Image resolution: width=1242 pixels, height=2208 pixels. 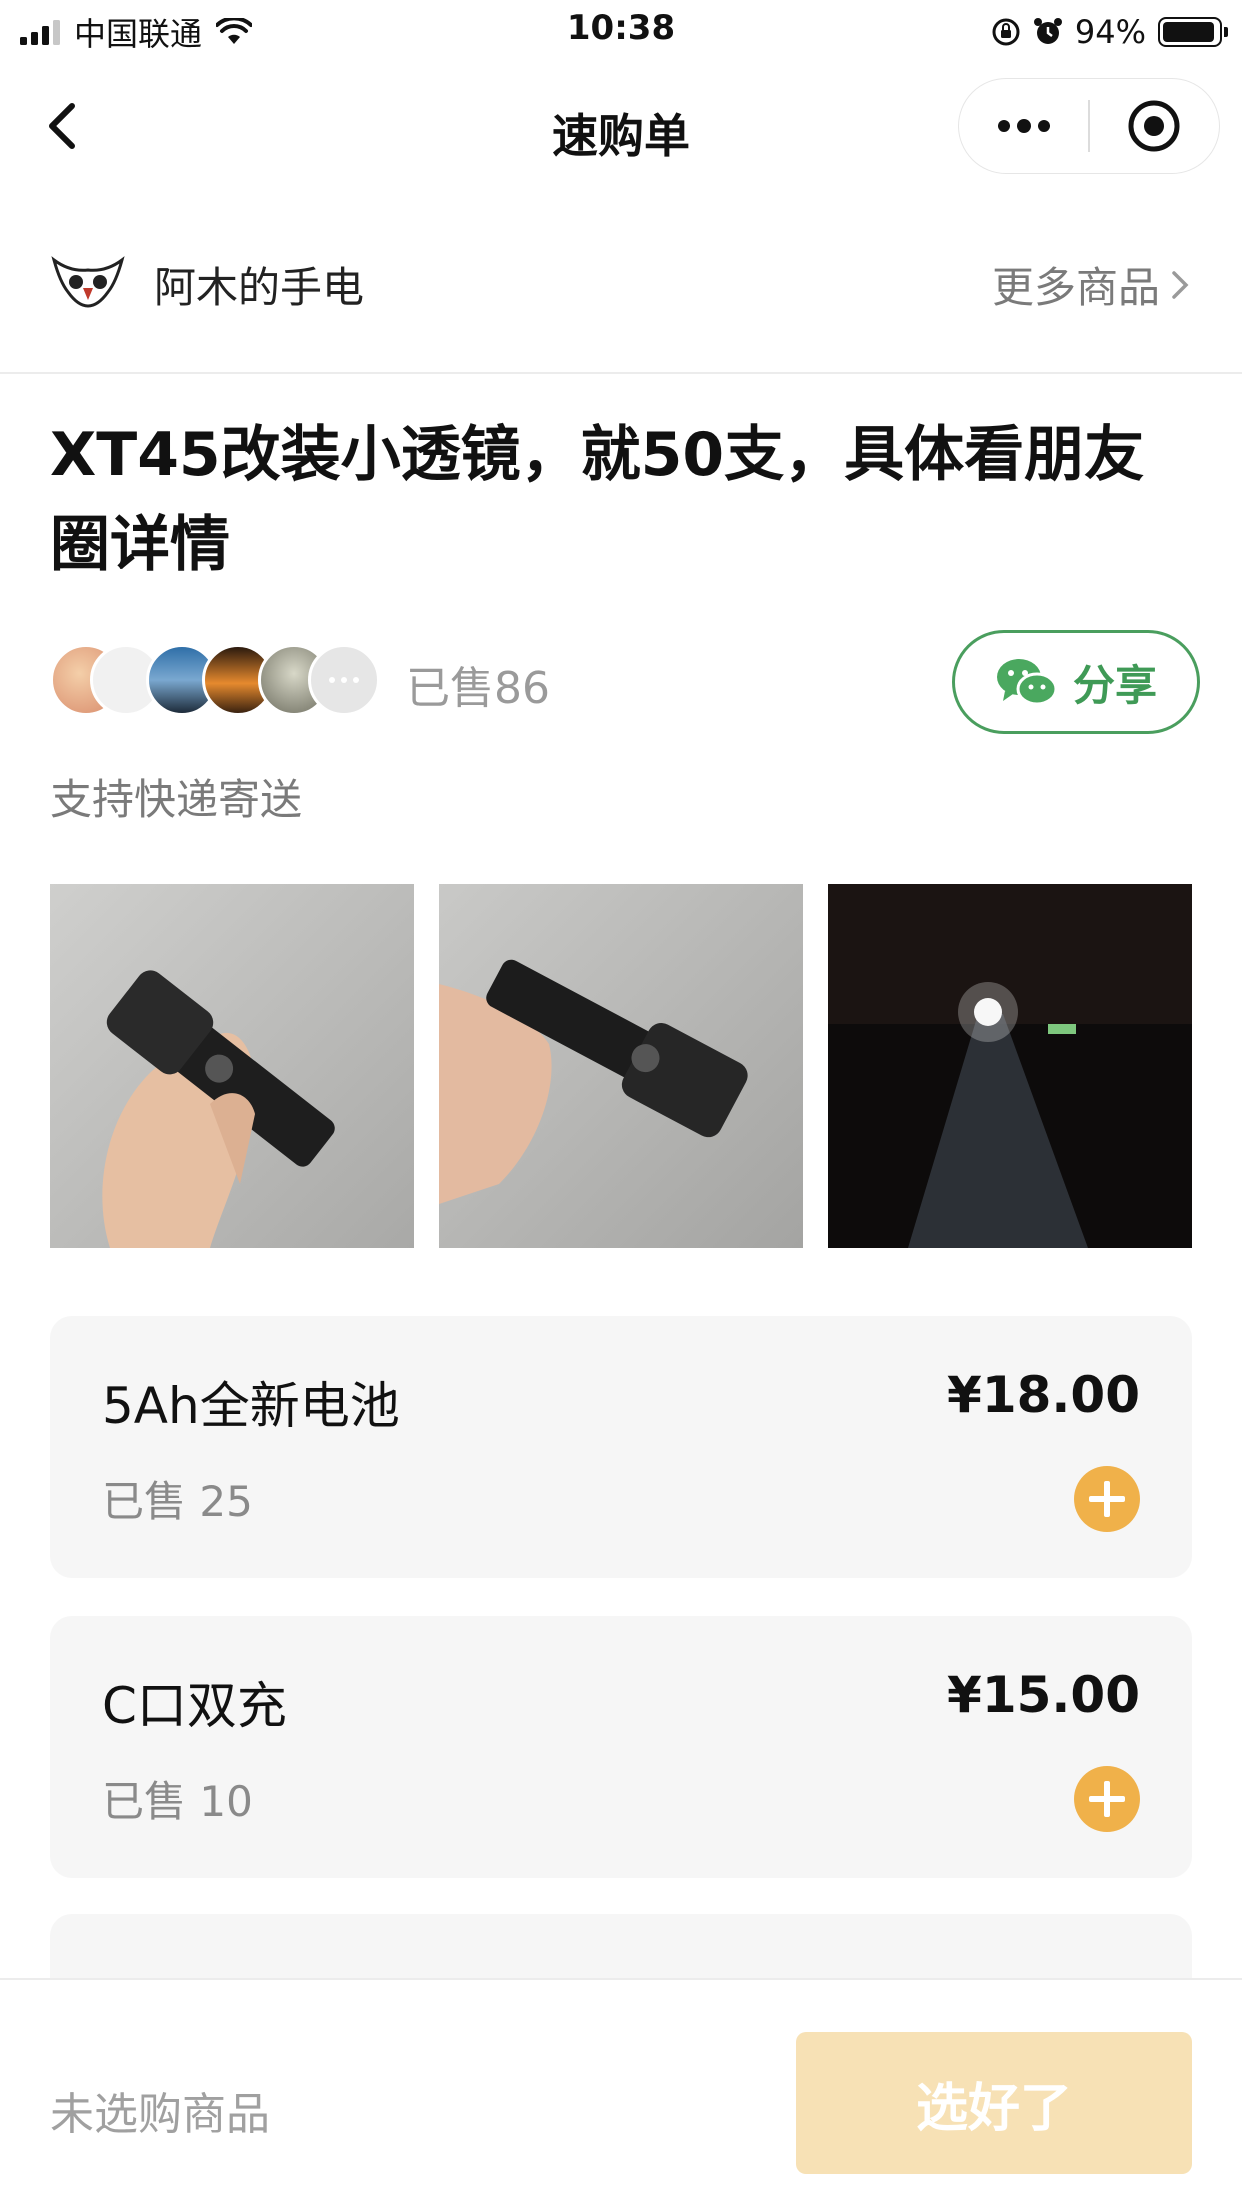 I want to click on product-price: ¥18.00, so click(x=1043, y=1395).